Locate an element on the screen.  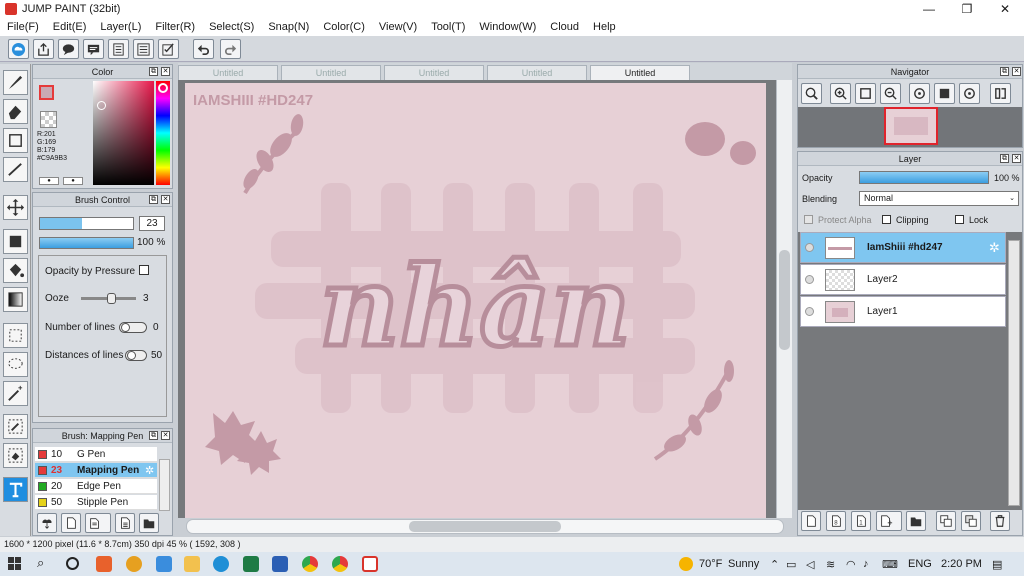
document-button is located at coordinates (118, 49).